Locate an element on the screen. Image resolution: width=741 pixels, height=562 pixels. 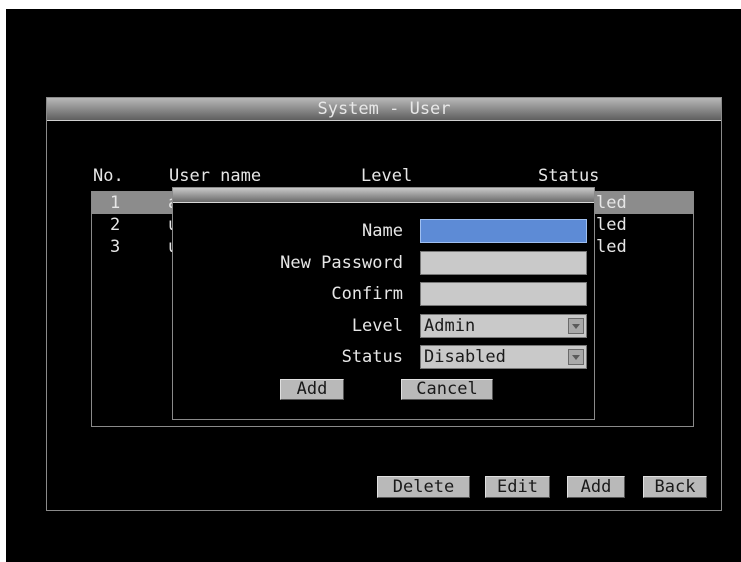
confirm-label: Confirm is located at coordinates (367, 294).